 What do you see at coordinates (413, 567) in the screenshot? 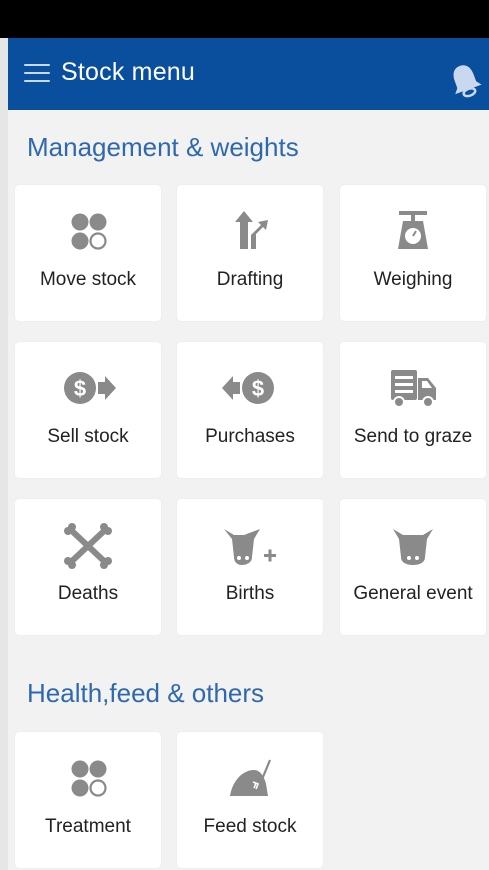
I see `general-event-tile: General event` at bounding box center [413, 567].